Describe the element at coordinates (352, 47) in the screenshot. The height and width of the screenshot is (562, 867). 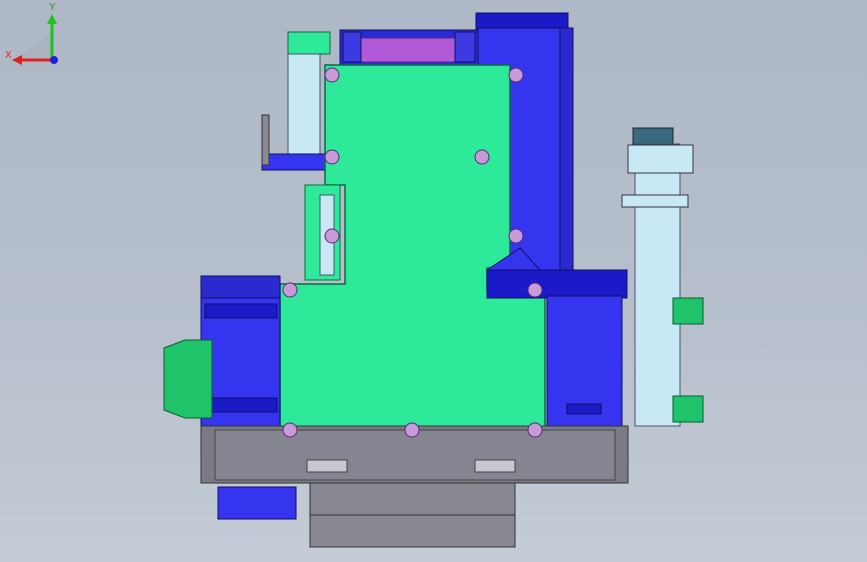
I see `clamp-bolt-left` at that location.